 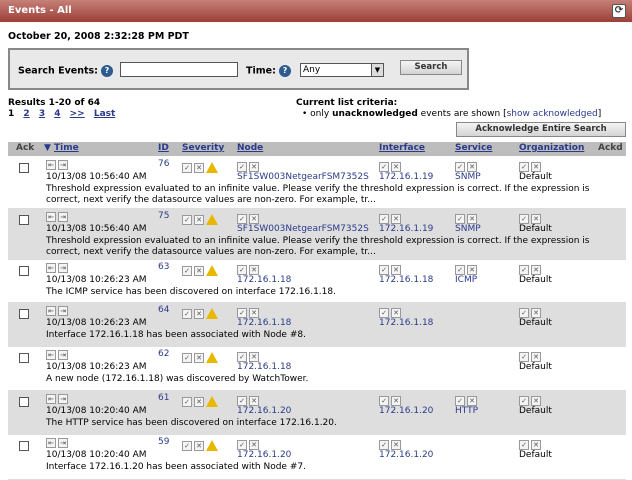 I want to click on service-link: HTTP, so click(x=466, y=411).